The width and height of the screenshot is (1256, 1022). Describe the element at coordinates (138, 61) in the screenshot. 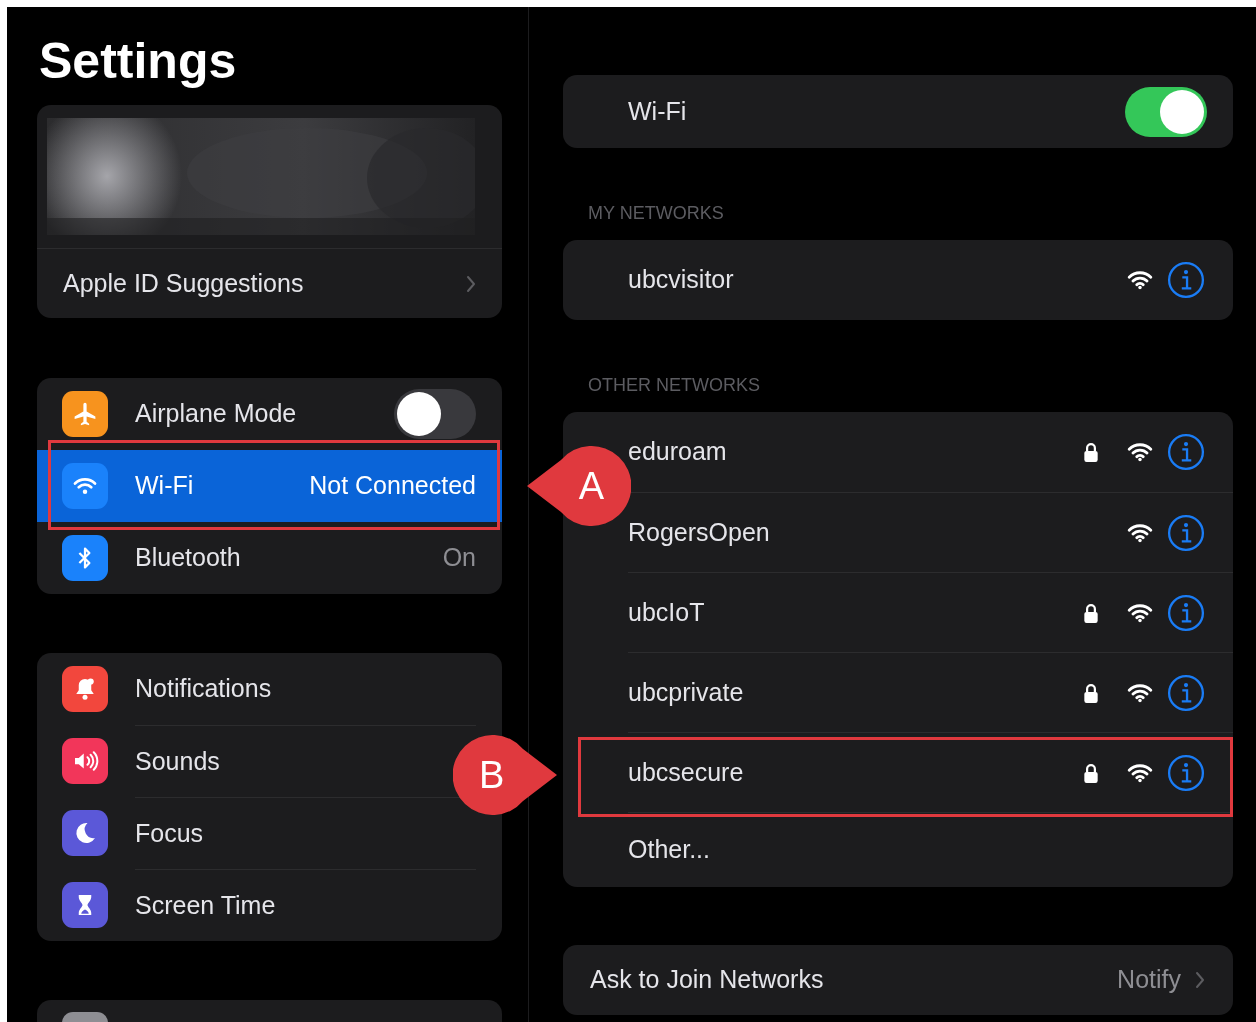

I see `page-title: Settings` at that location.